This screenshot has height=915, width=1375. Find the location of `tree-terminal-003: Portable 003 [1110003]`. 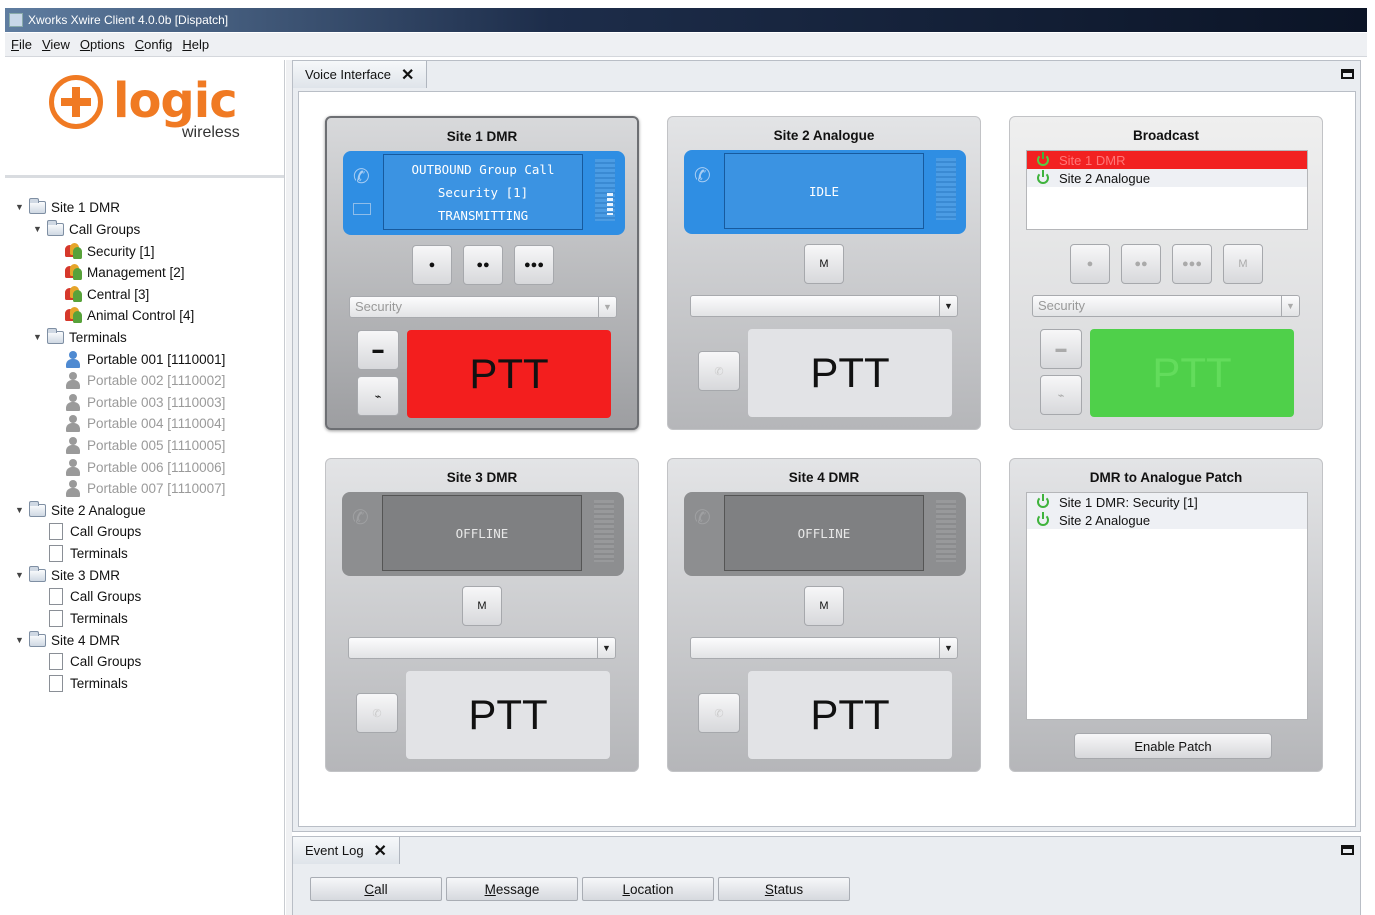

tree-terminal-003: Portable 003 [1110003] is located at coordinates (145, 402).